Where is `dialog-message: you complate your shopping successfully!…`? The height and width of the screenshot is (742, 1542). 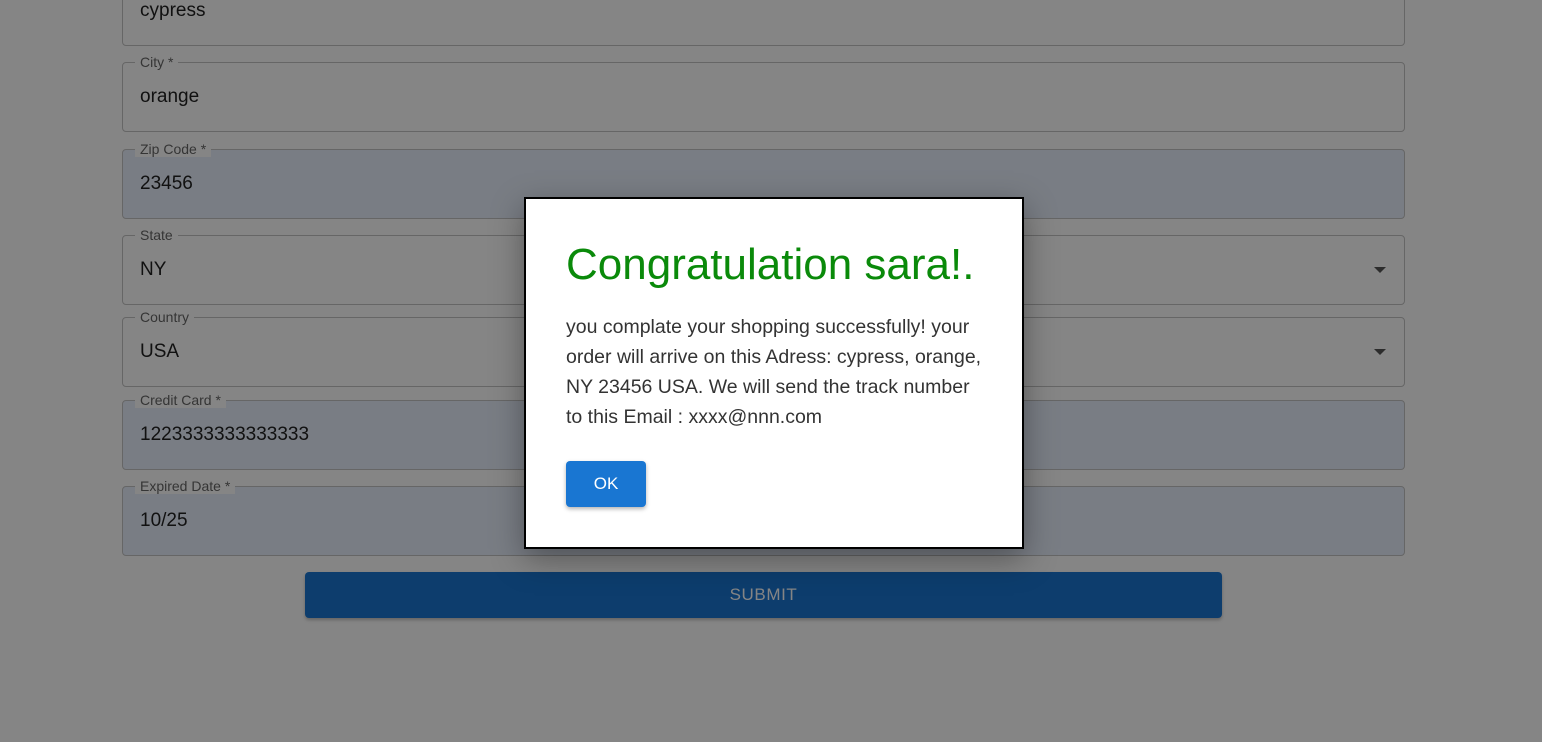 dialog-message: you complate your shopping successfully!… is located at coordinates (774, 372).